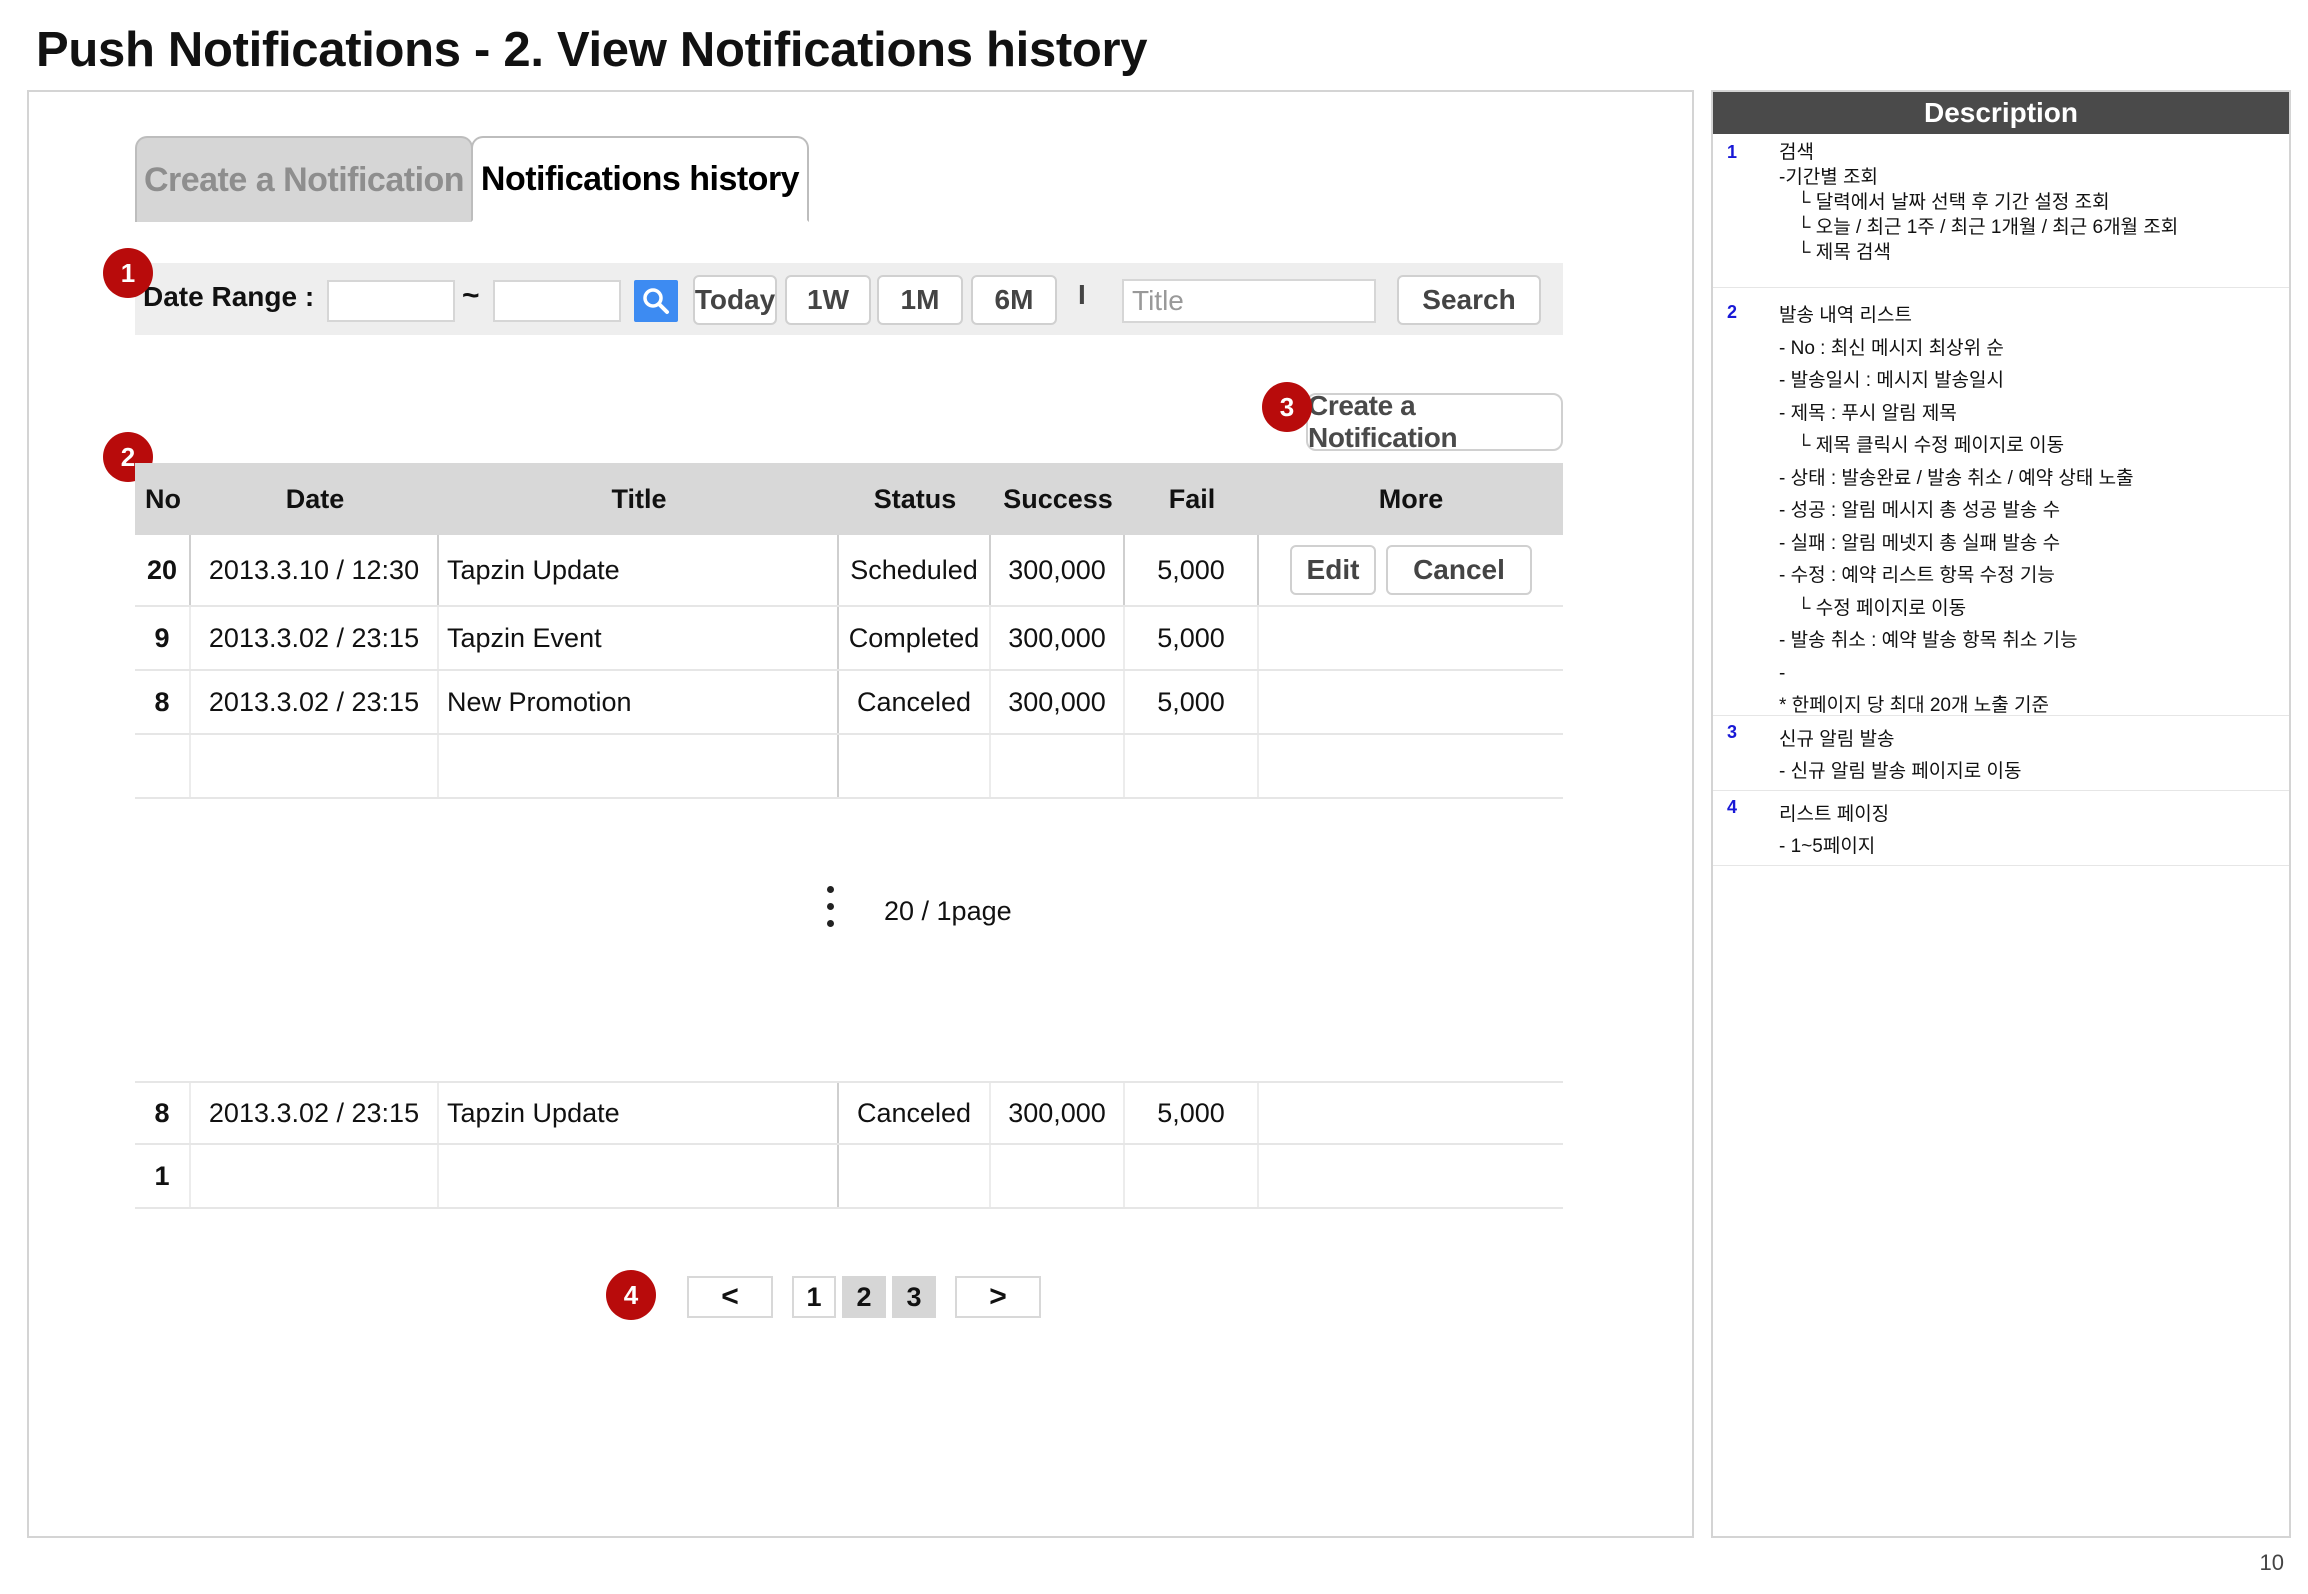 Image resolution: width=2308 pixels, height=1594 pixels. Describe the element at coordinates (920, 300) in the screenshot. I see `range-1m-button: 1M` at that location.